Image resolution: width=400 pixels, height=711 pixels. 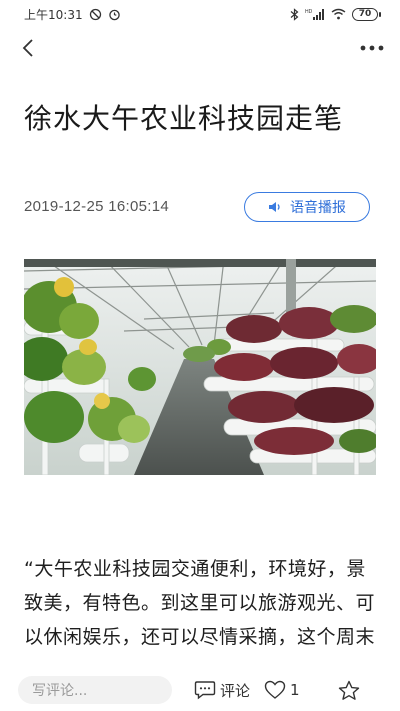 I want to click on battery-indicator: 70, so click(x=366, y=14).